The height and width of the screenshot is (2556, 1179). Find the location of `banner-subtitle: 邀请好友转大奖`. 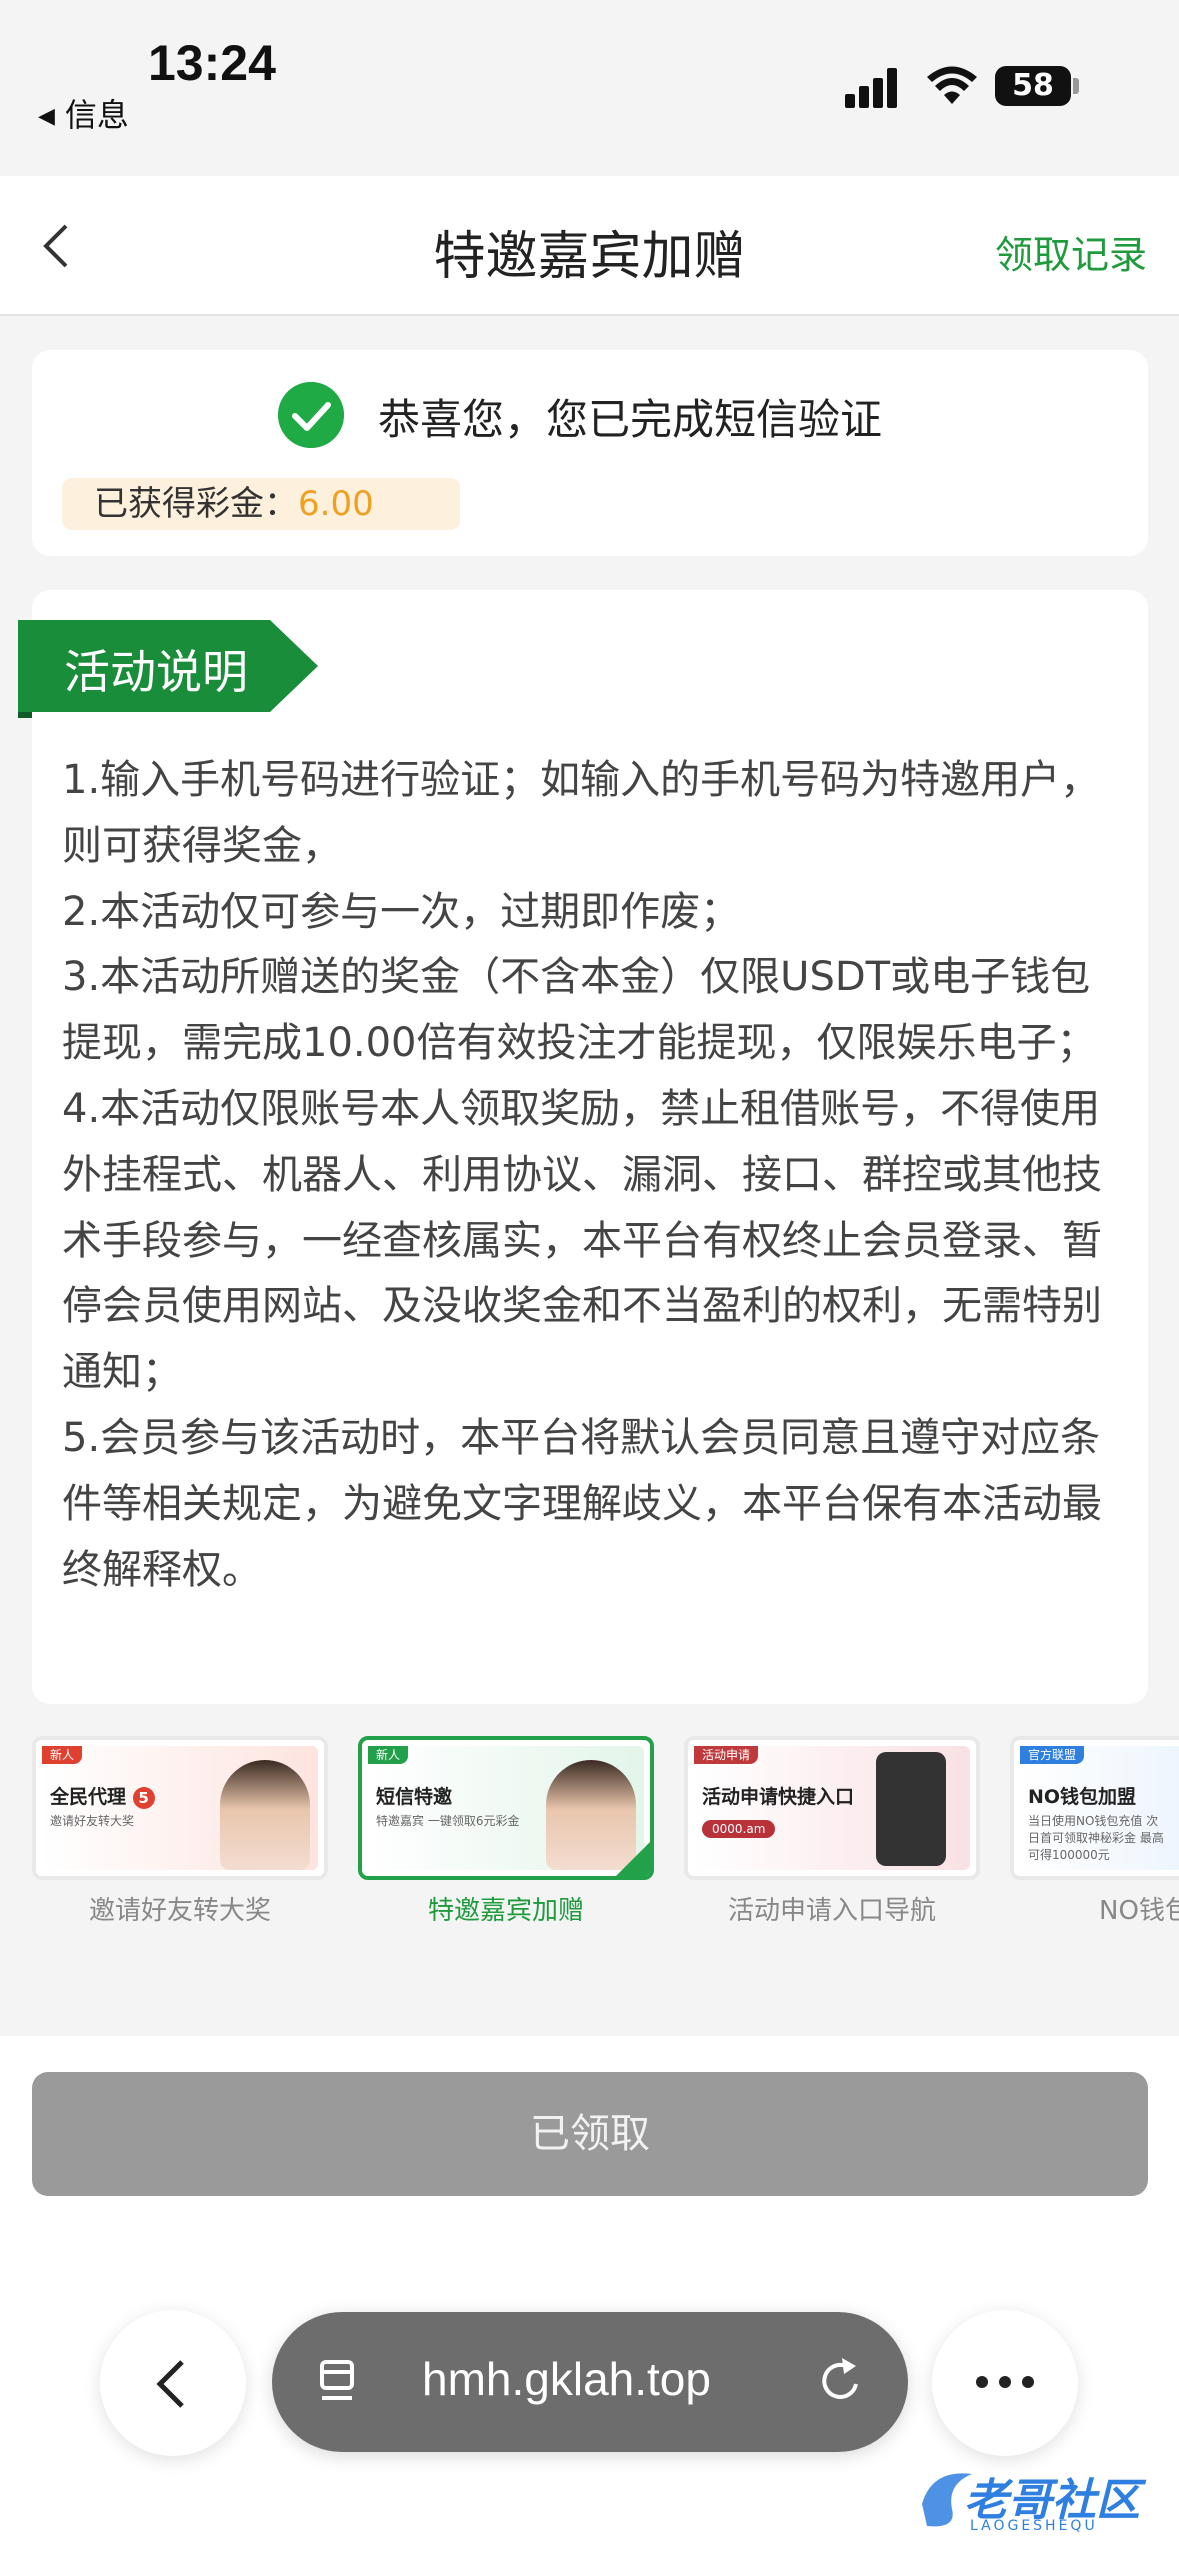

banner-subtitle: 邀请好友转大奖 is located at coordinates (92, 1821).